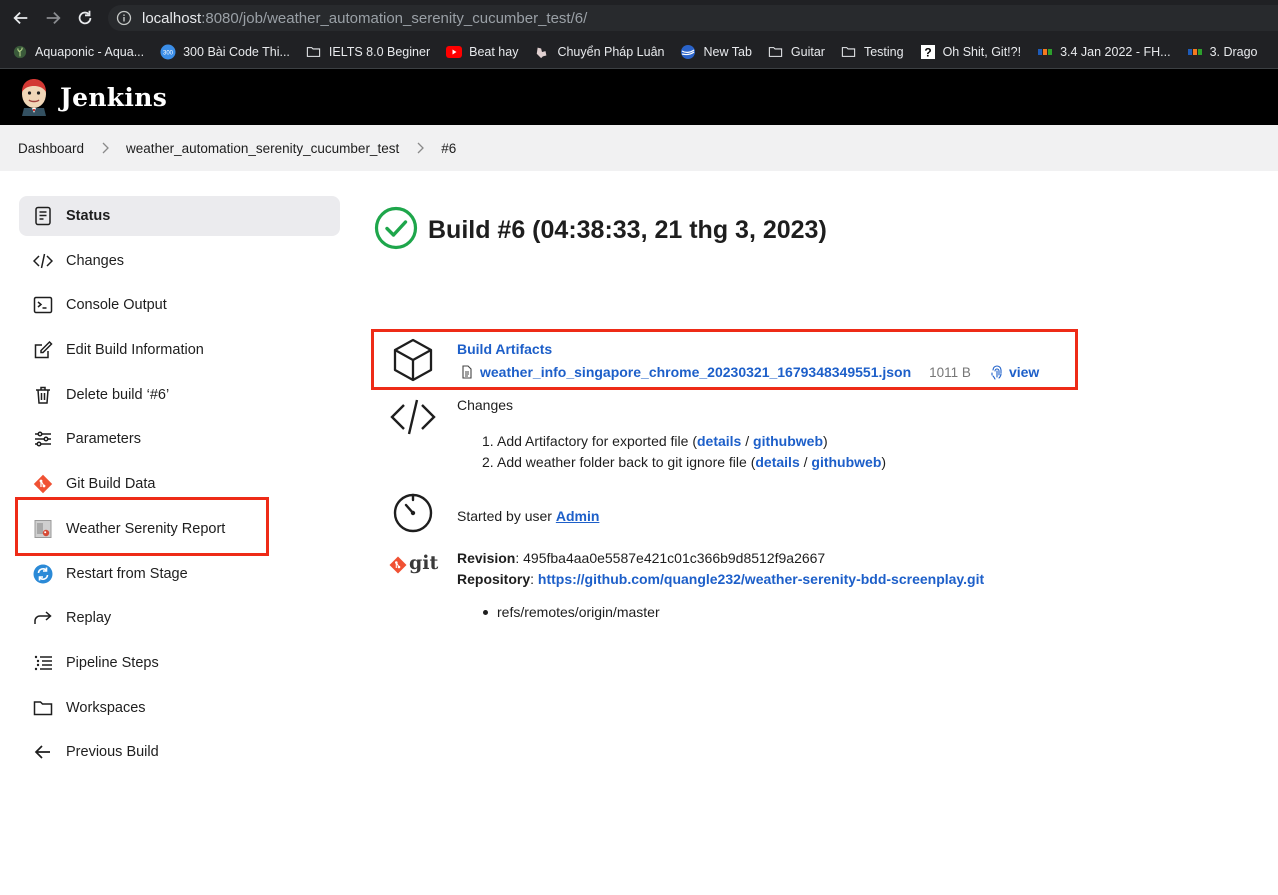 The width and height of the screenshot is (1278, 895). I want to click on jenkins-logo-icon, so click(34, 97).